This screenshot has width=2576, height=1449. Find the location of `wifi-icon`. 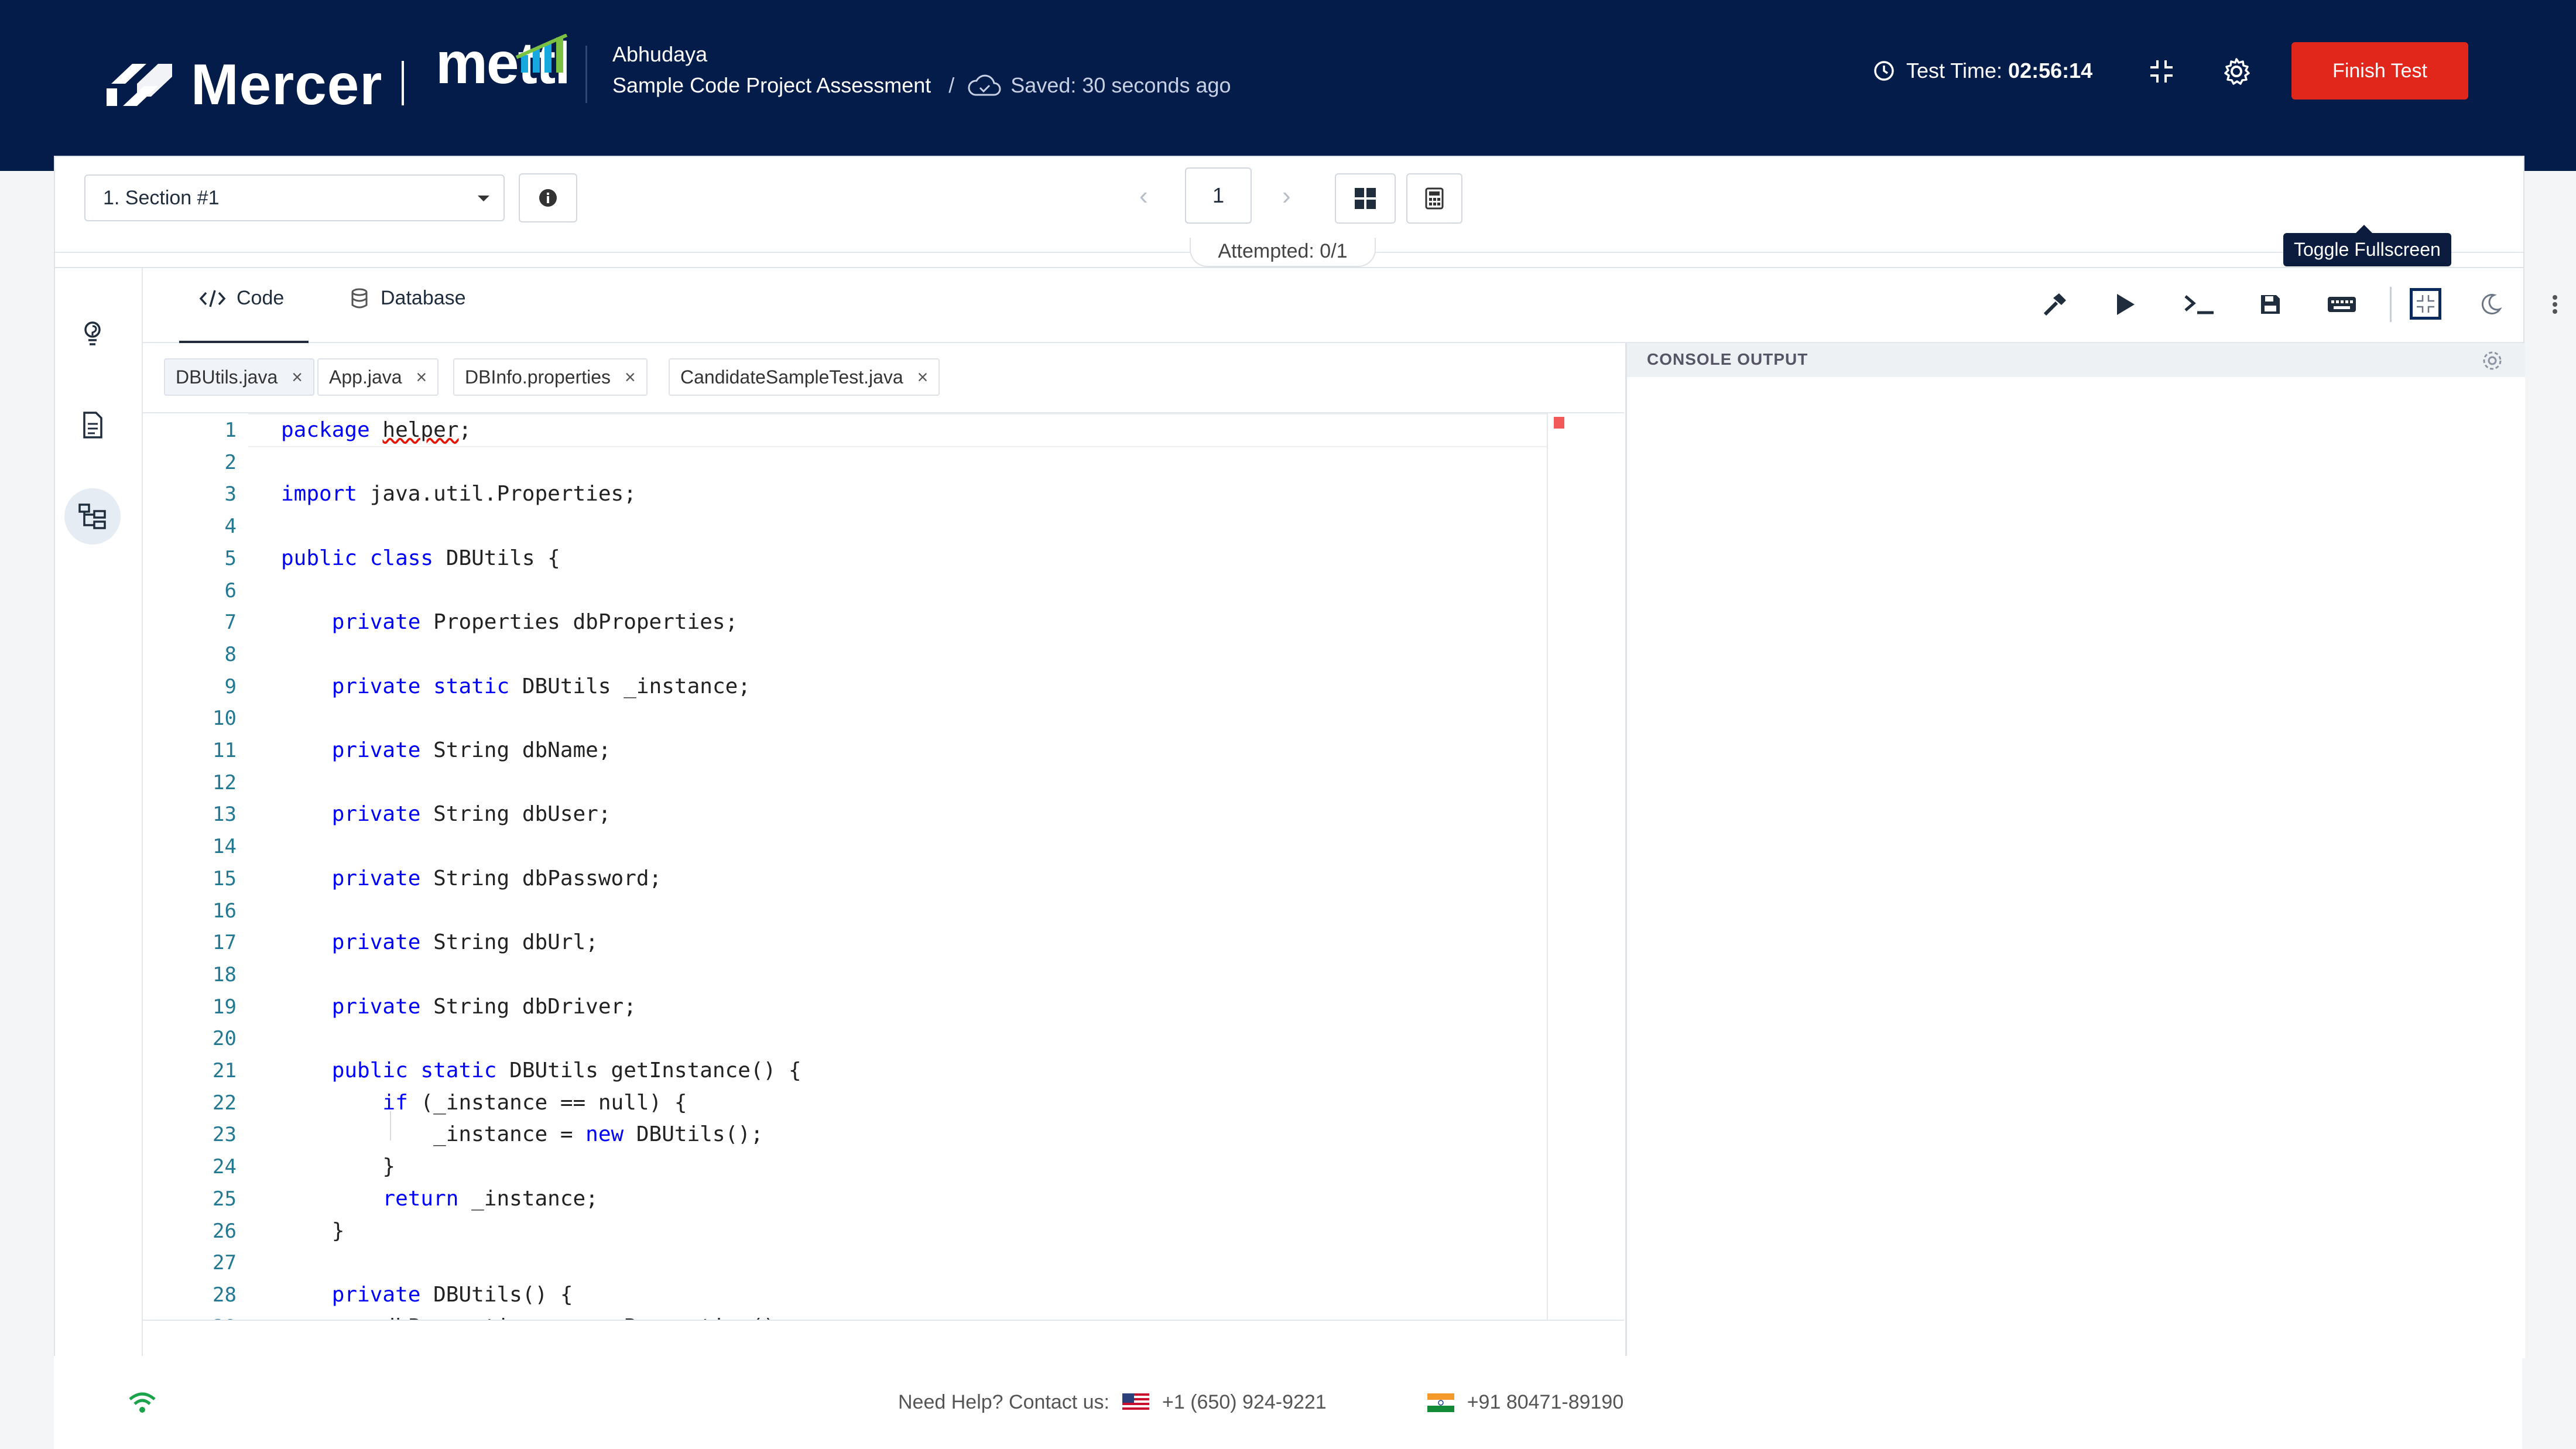

wifi-icon is located at coordinates (142, 1402).